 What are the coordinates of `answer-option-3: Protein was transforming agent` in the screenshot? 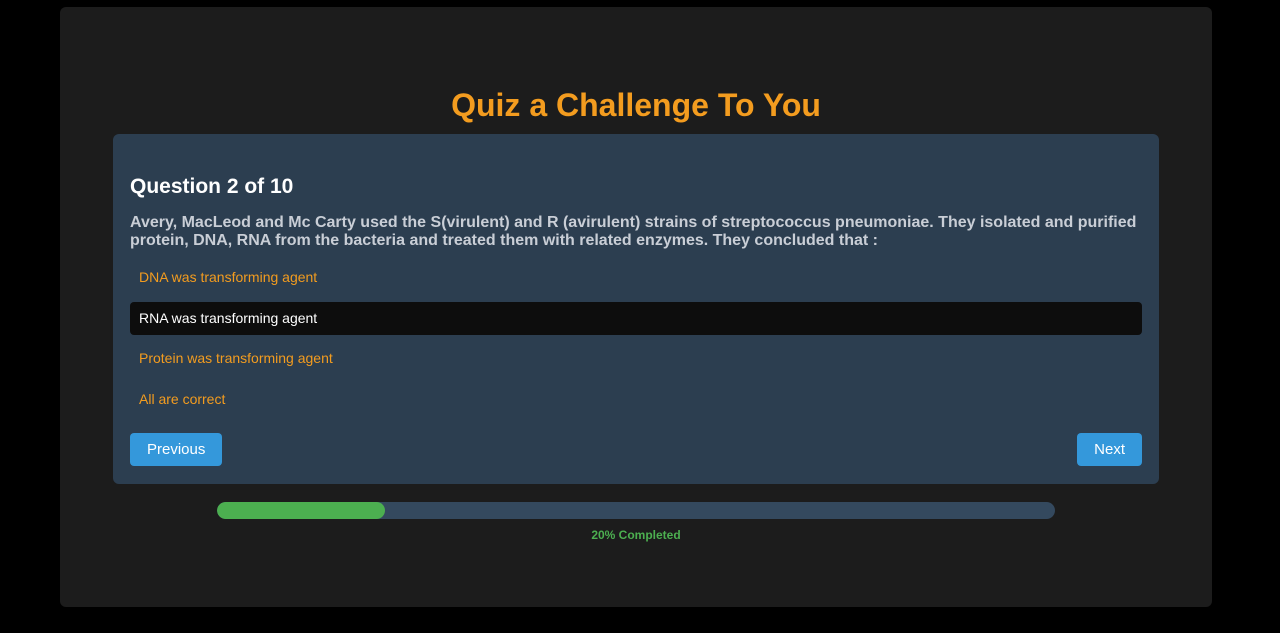 It's located at (636, 358).